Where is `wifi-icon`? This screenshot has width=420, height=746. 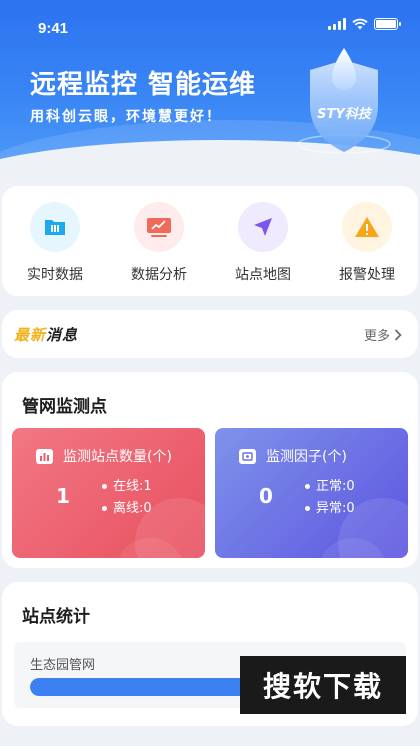 wifi-icon is located at coordinates (360, 24).